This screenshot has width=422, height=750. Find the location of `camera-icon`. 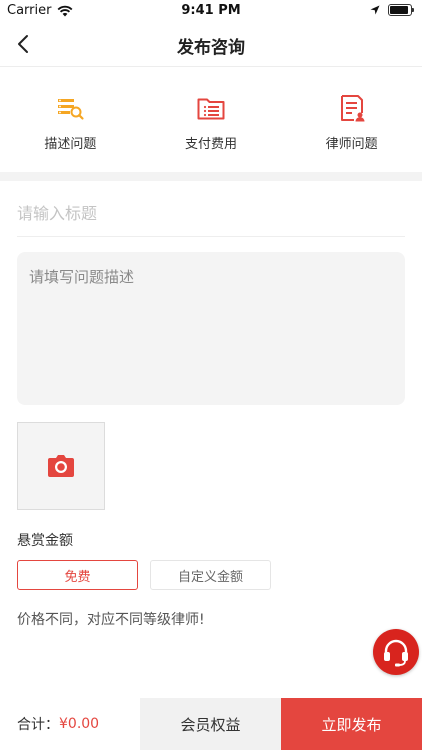

camera-icon is located at coordinates (61, 466).